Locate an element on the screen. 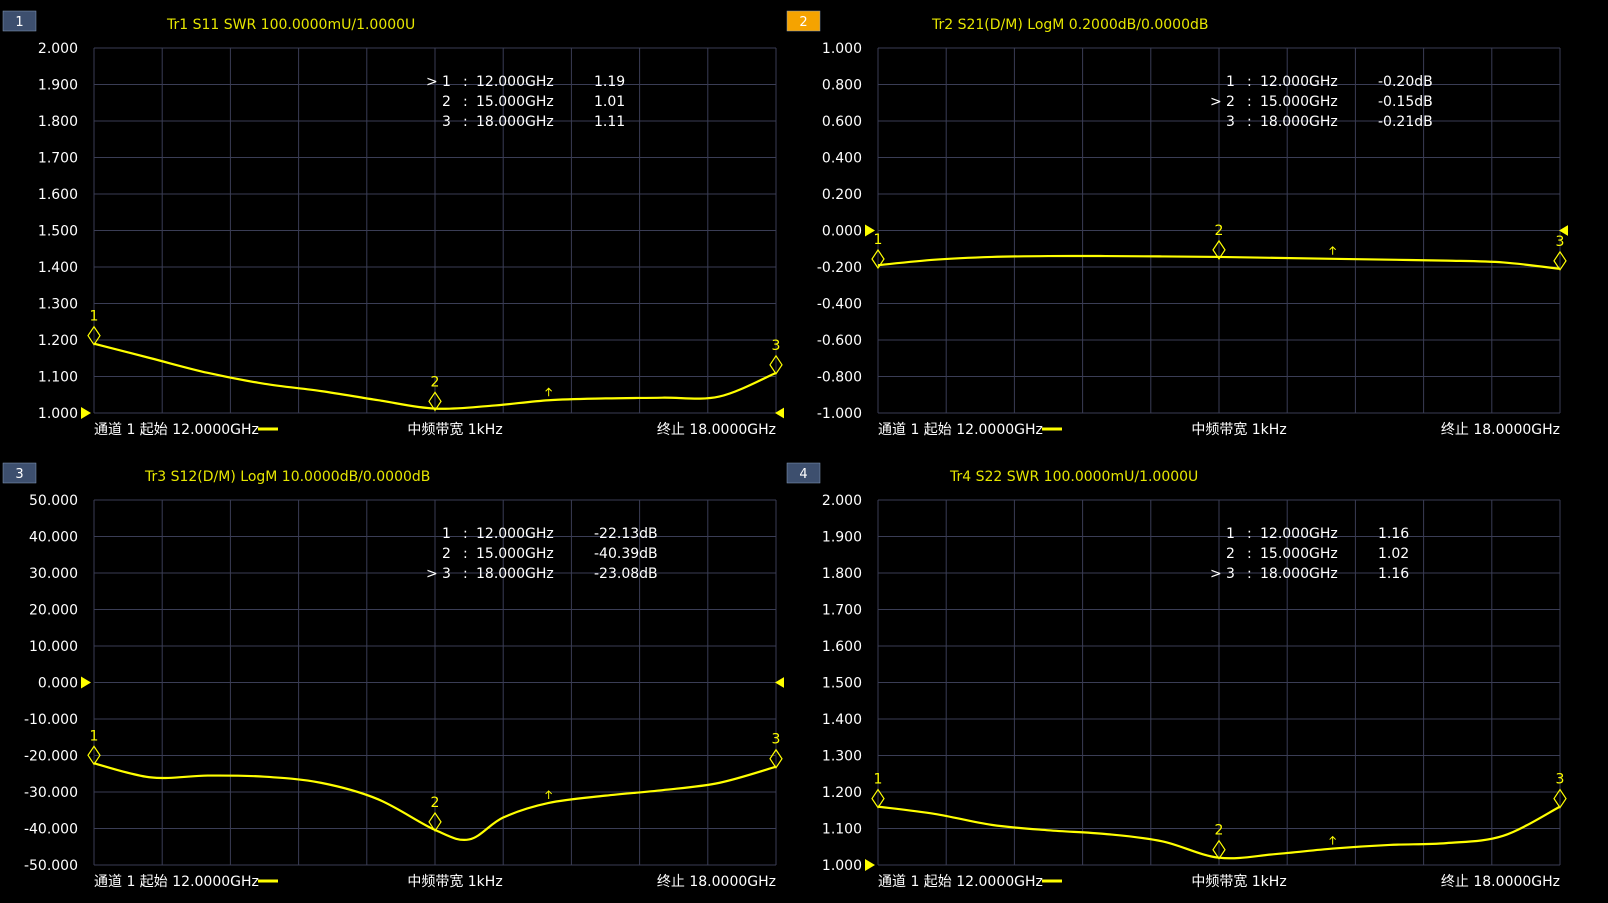 This screenshot has height=903, width=1608. y-tick-label: 1.400 is located at coordinates (842, 720).